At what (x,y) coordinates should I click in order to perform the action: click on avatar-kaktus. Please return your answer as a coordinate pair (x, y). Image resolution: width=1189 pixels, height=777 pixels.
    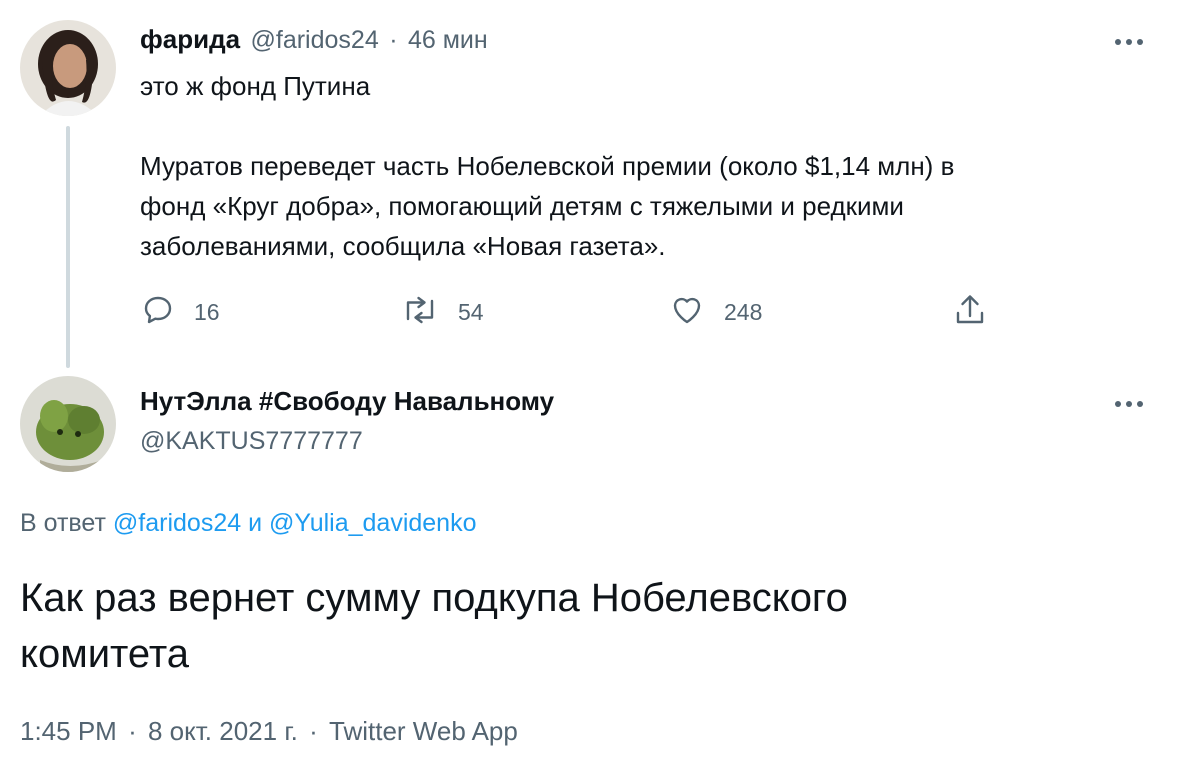
    Looking at the image, I should click on (68, 424).